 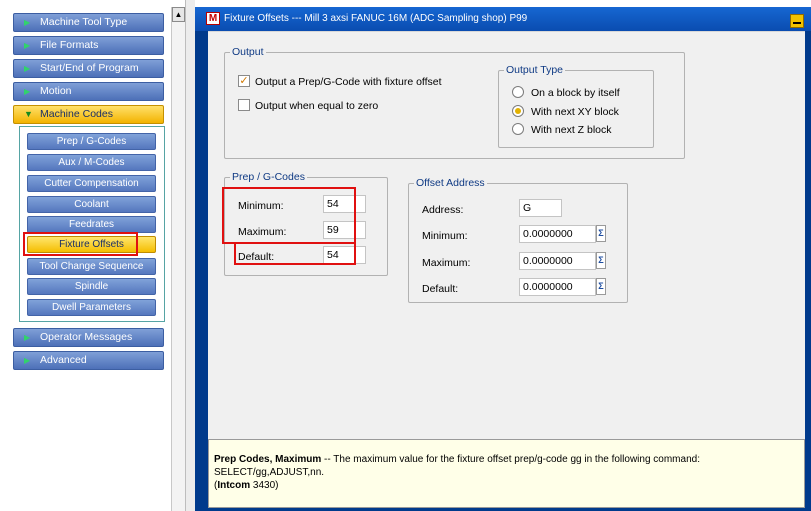 What do you see at coordinates (91, 266) in the screenshot?
I see `submenu-tool-change-sequence: Tool Change Sequence` at bounding box center [91, 266].